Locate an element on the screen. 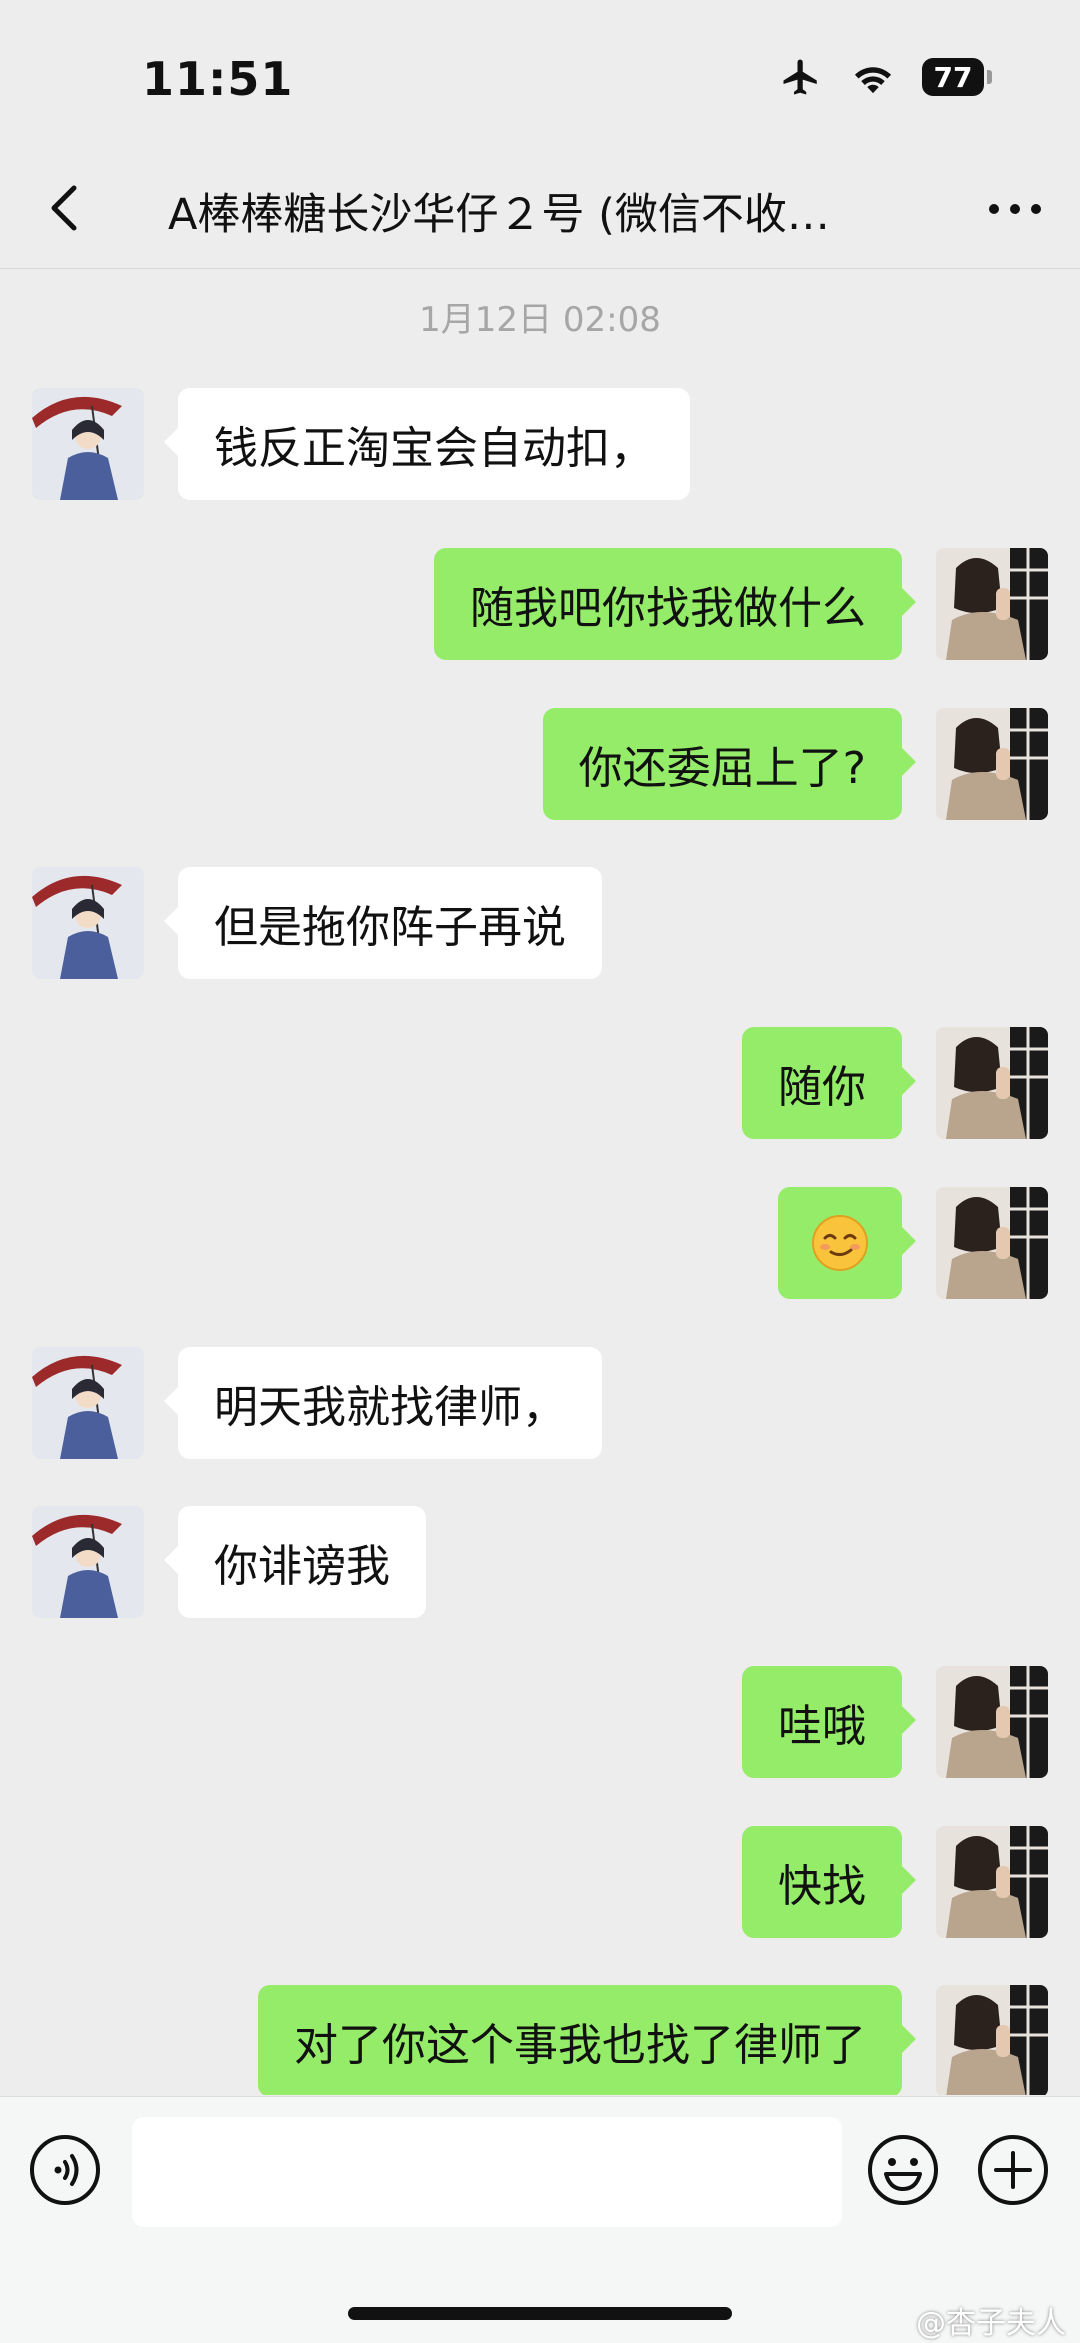  message-text: 但是拖你阵子再说 is located at coordinates (390, 927).